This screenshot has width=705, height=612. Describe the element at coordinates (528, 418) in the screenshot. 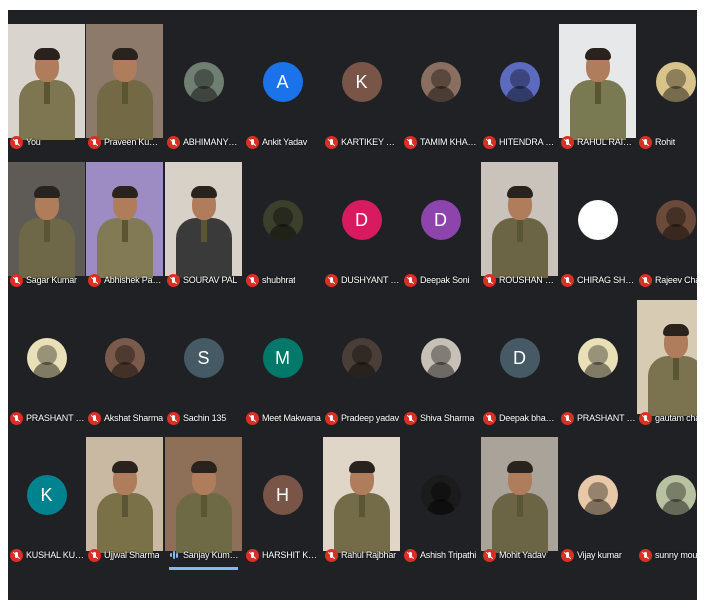

I see `participant-name: Deepak bhanker` at that location.